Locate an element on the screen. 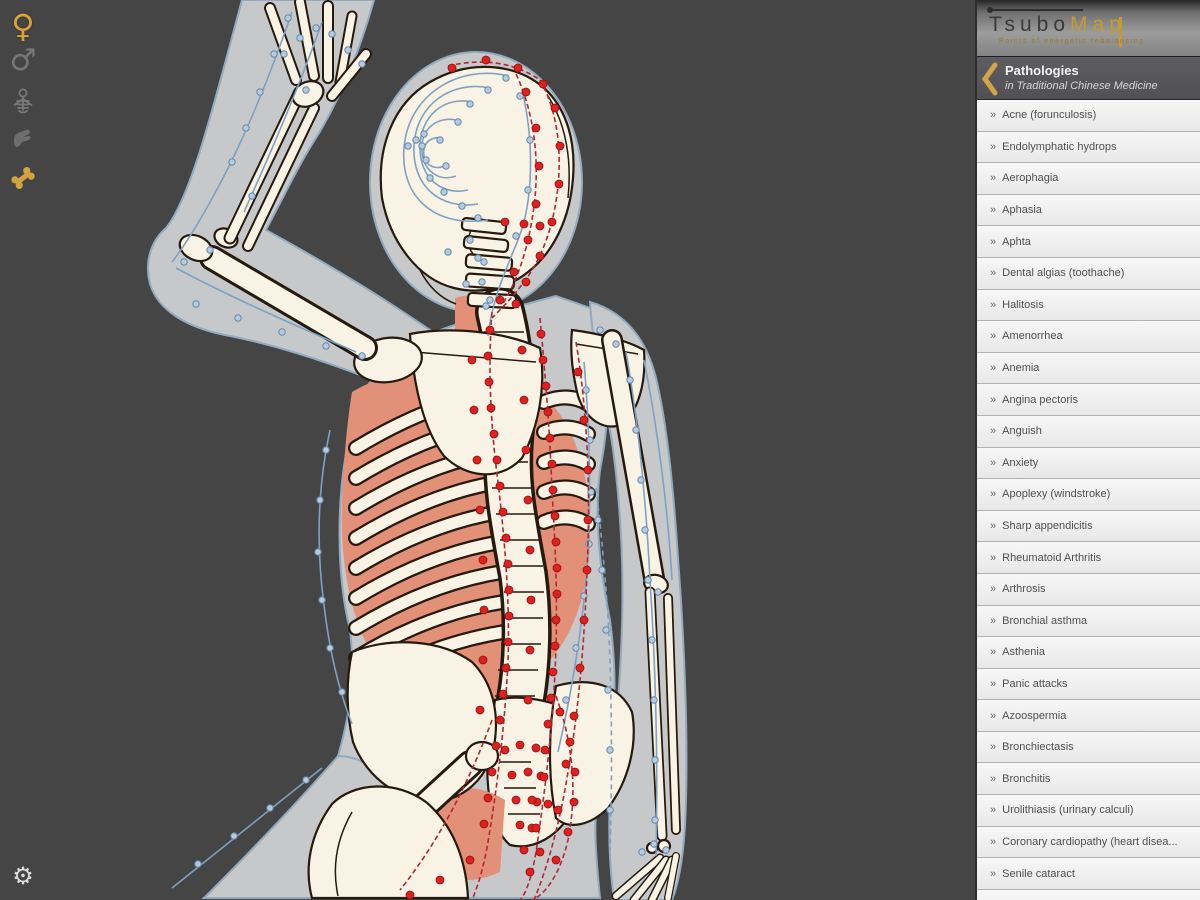 The width and height of the screenshot is (1200, 900). pathology-item: » Asthenia is located at coordinates (1088, 653).